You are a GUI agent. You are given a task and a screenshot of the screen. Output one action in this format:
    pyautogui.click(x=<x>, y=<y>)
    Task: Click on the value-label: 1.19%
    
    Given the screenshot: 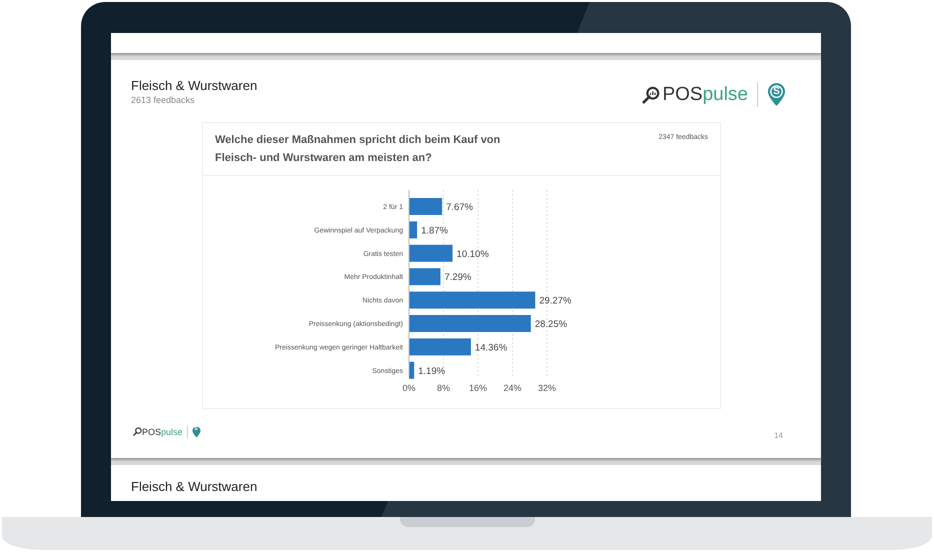 What is the action you would take?
    pyautogui.click(x=432, y=371)
    